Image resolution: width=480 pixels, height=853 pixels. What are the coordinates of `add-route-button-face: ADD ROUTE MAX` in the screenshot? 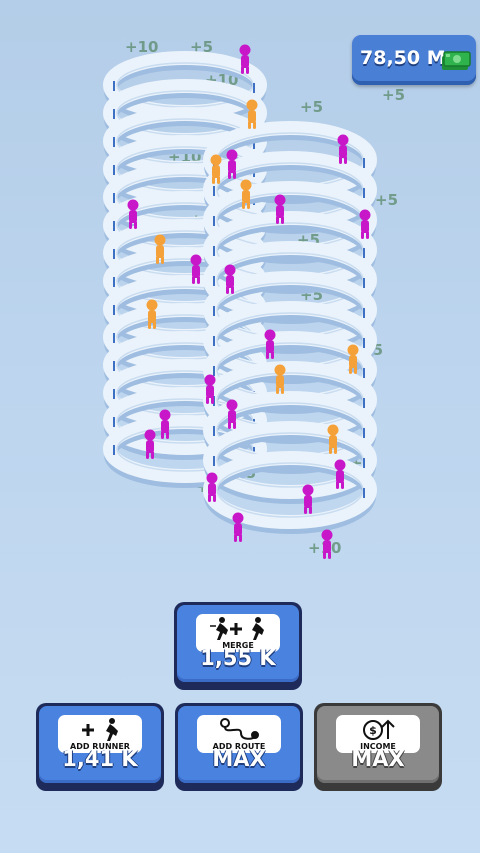 It's located at (239, 744).